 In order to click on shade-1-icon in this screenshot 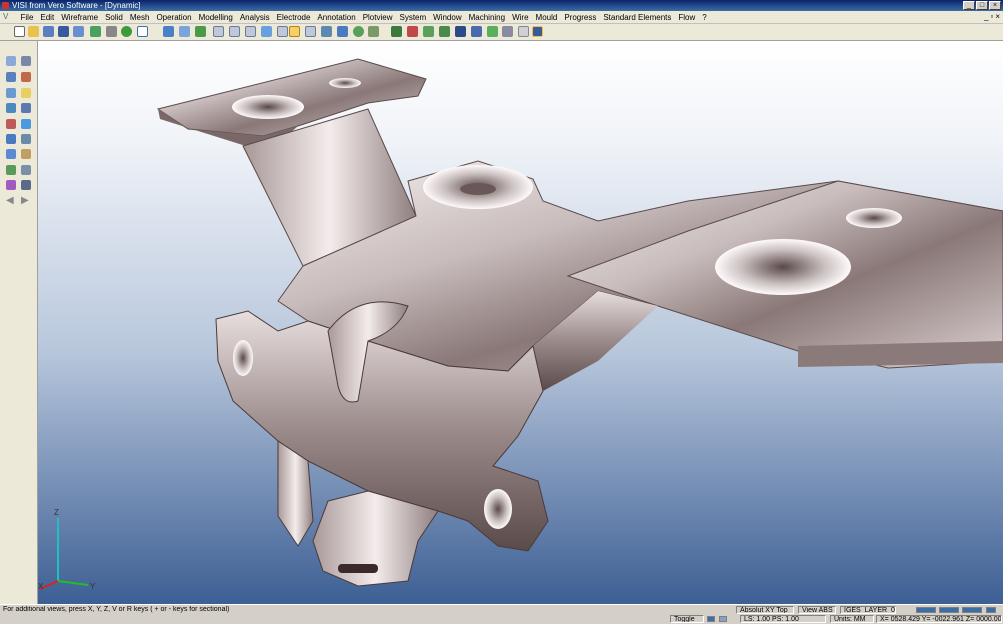, I will do `click(310, 31)`.